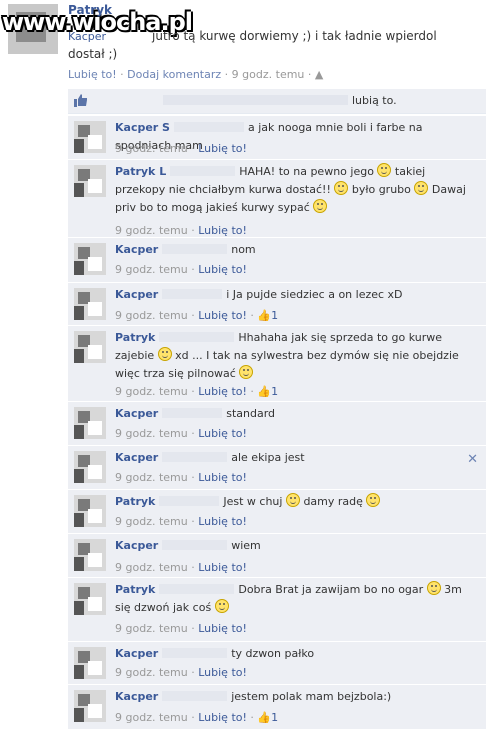  Describe the element at coordinates (291, 697) in the screenshot. I see `comment-text: Kacper jestem polak mam bejzbola:)` at that location.